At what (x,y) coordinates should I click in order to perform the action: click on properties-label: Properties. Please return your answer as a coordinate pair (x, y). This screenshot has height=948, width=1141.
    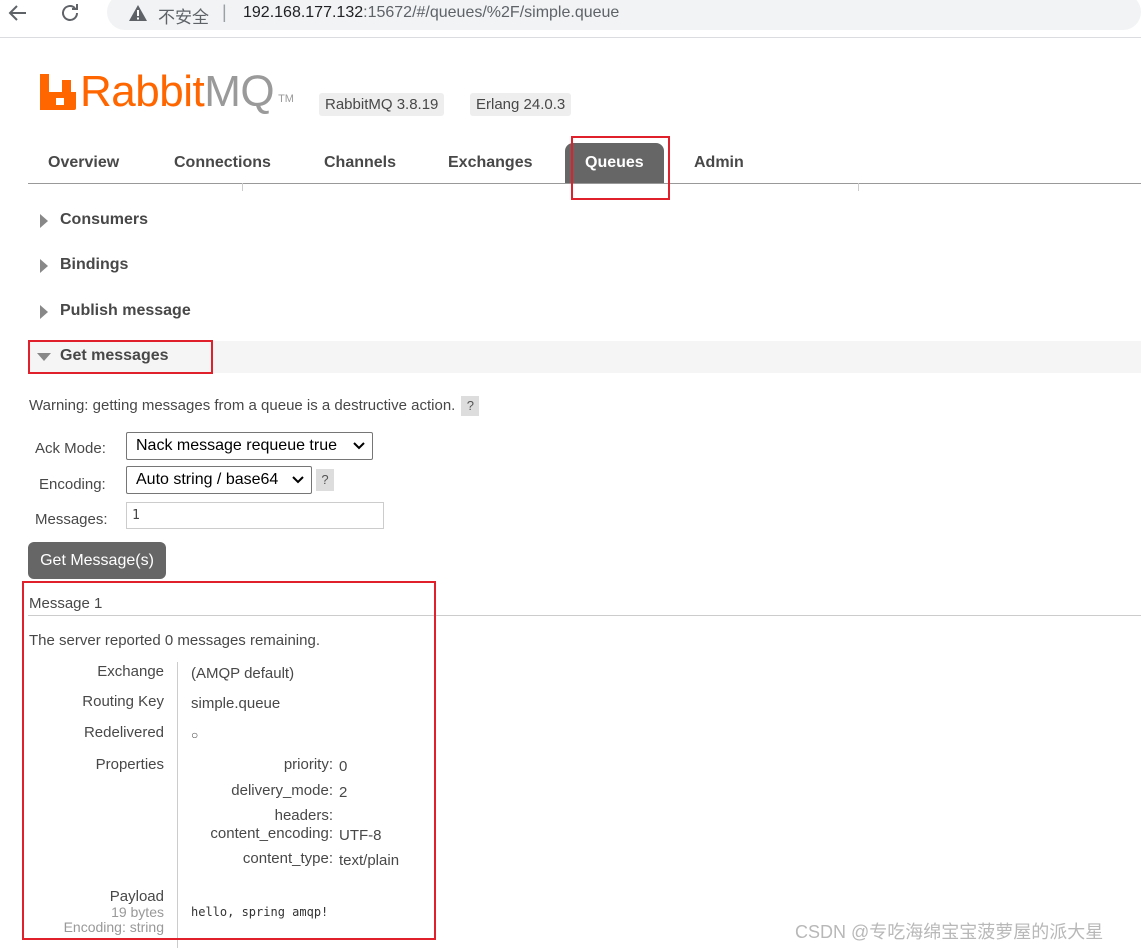
    Looking at the image, I should click on (129, 764).